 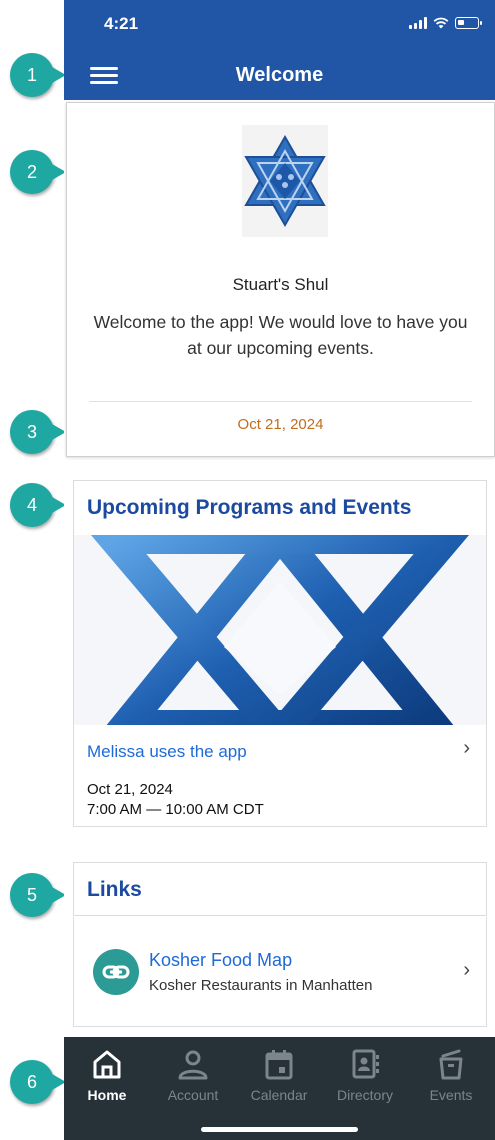 I want to click on bottom-tab-bar: Home Account Calendar Directory Events, so click(x=279, y=1088).